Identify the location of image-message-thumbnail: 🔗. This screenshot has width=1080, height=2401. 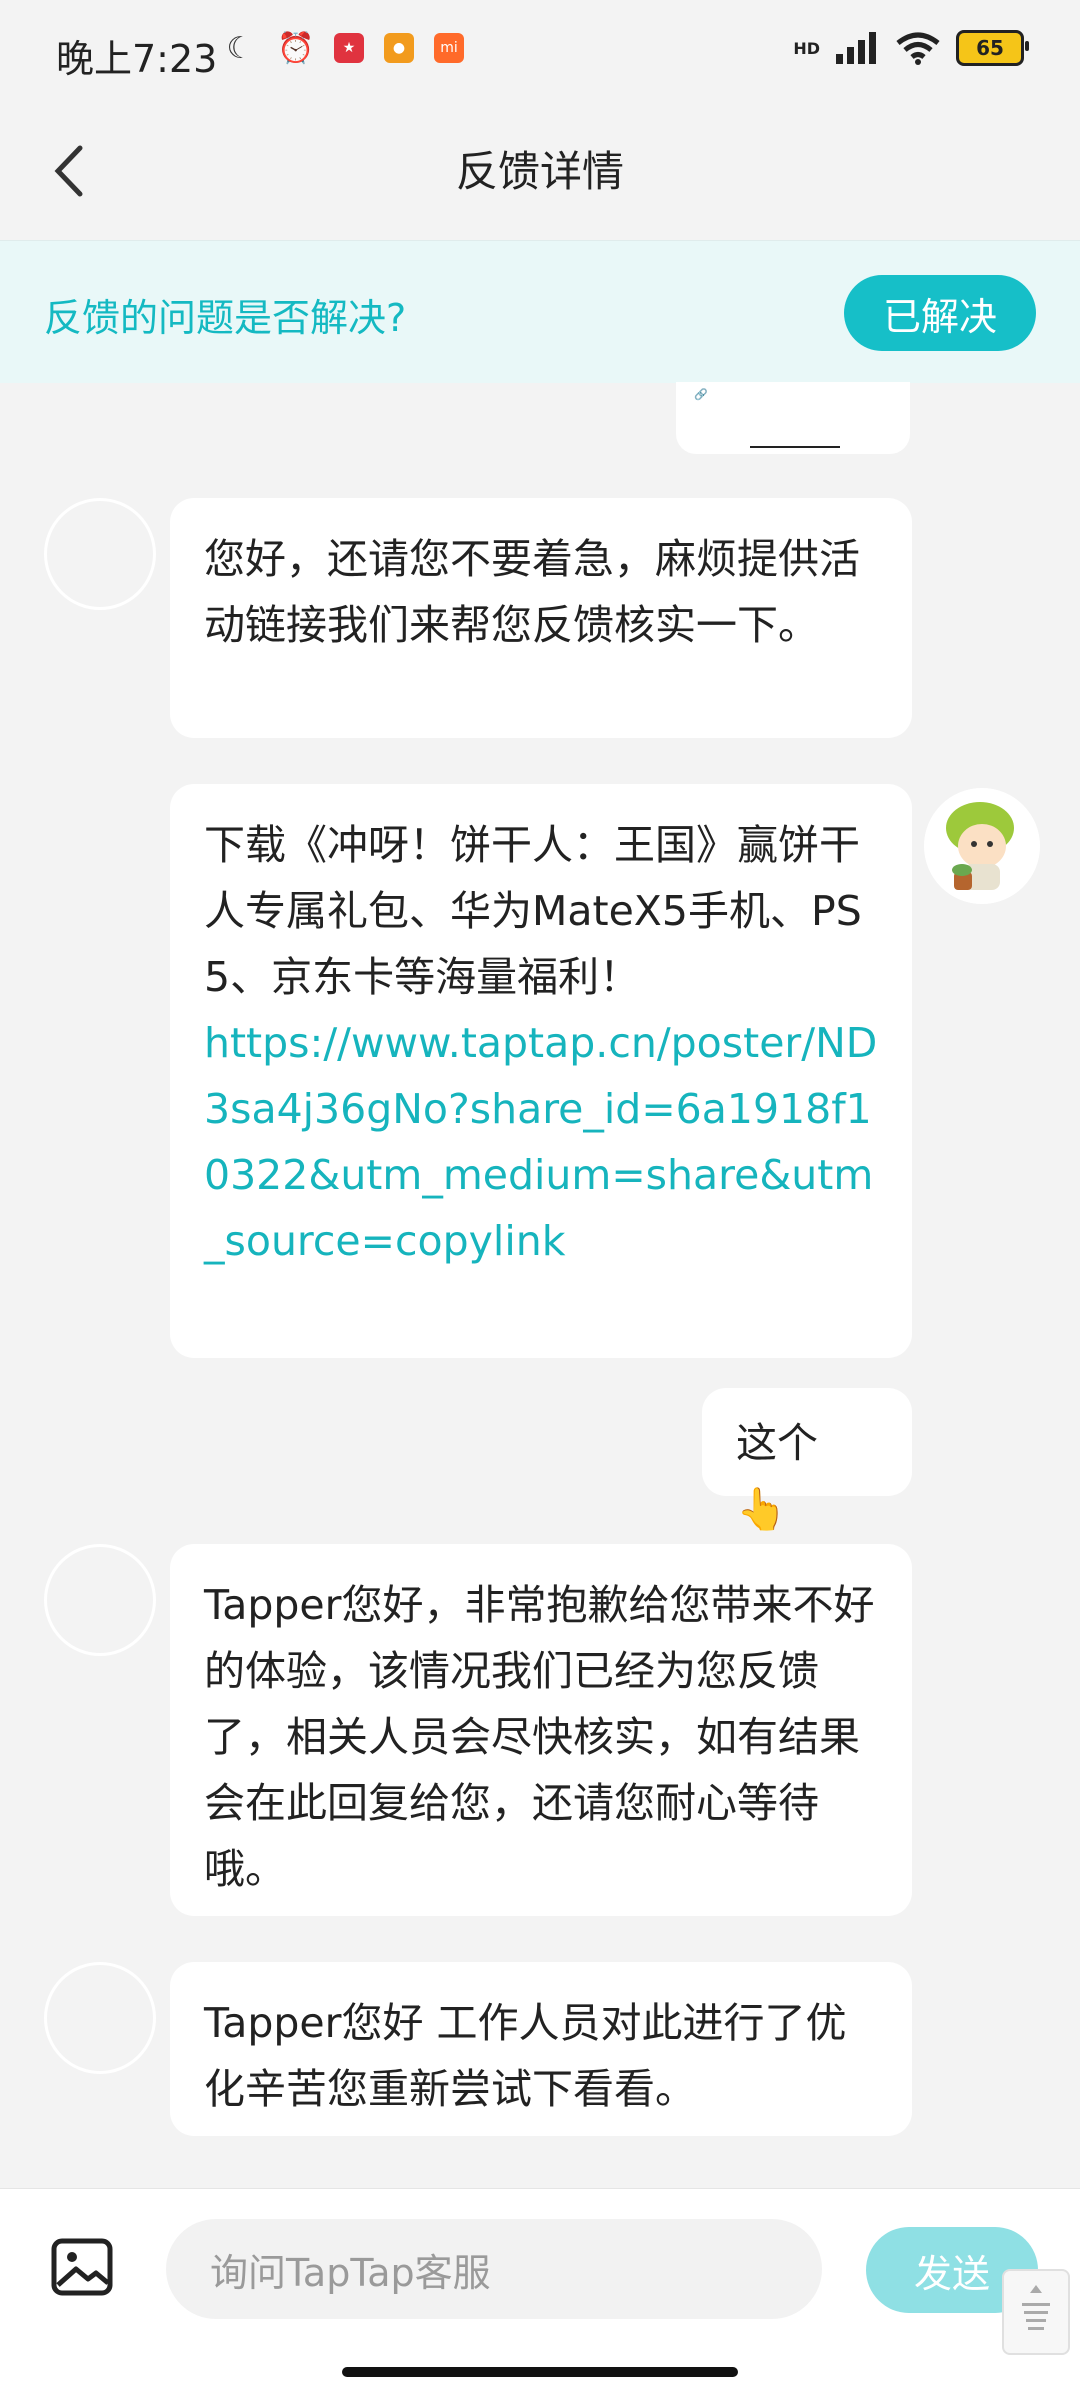
(793, 418).